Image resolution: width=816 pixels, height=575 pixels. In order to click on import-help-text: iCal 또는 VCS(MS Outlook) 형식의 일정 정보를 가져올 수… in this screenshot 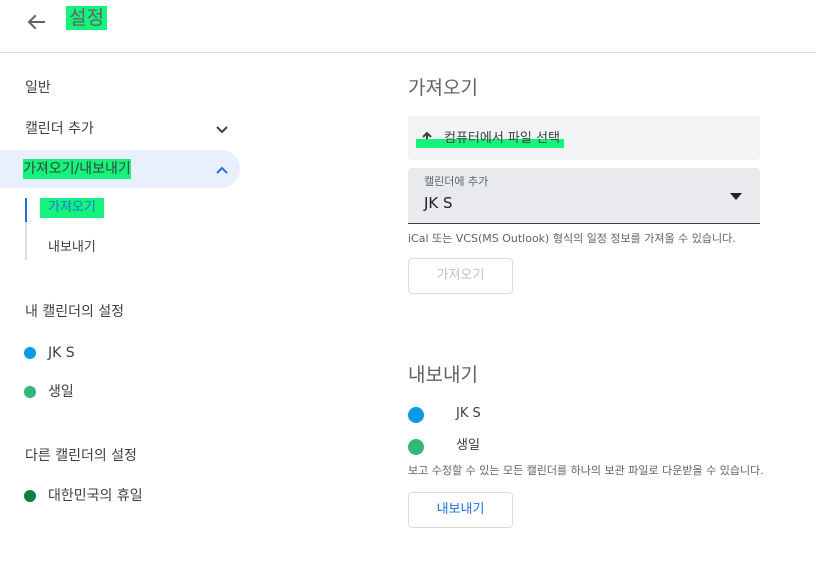, I will do `click(572, 238)`.